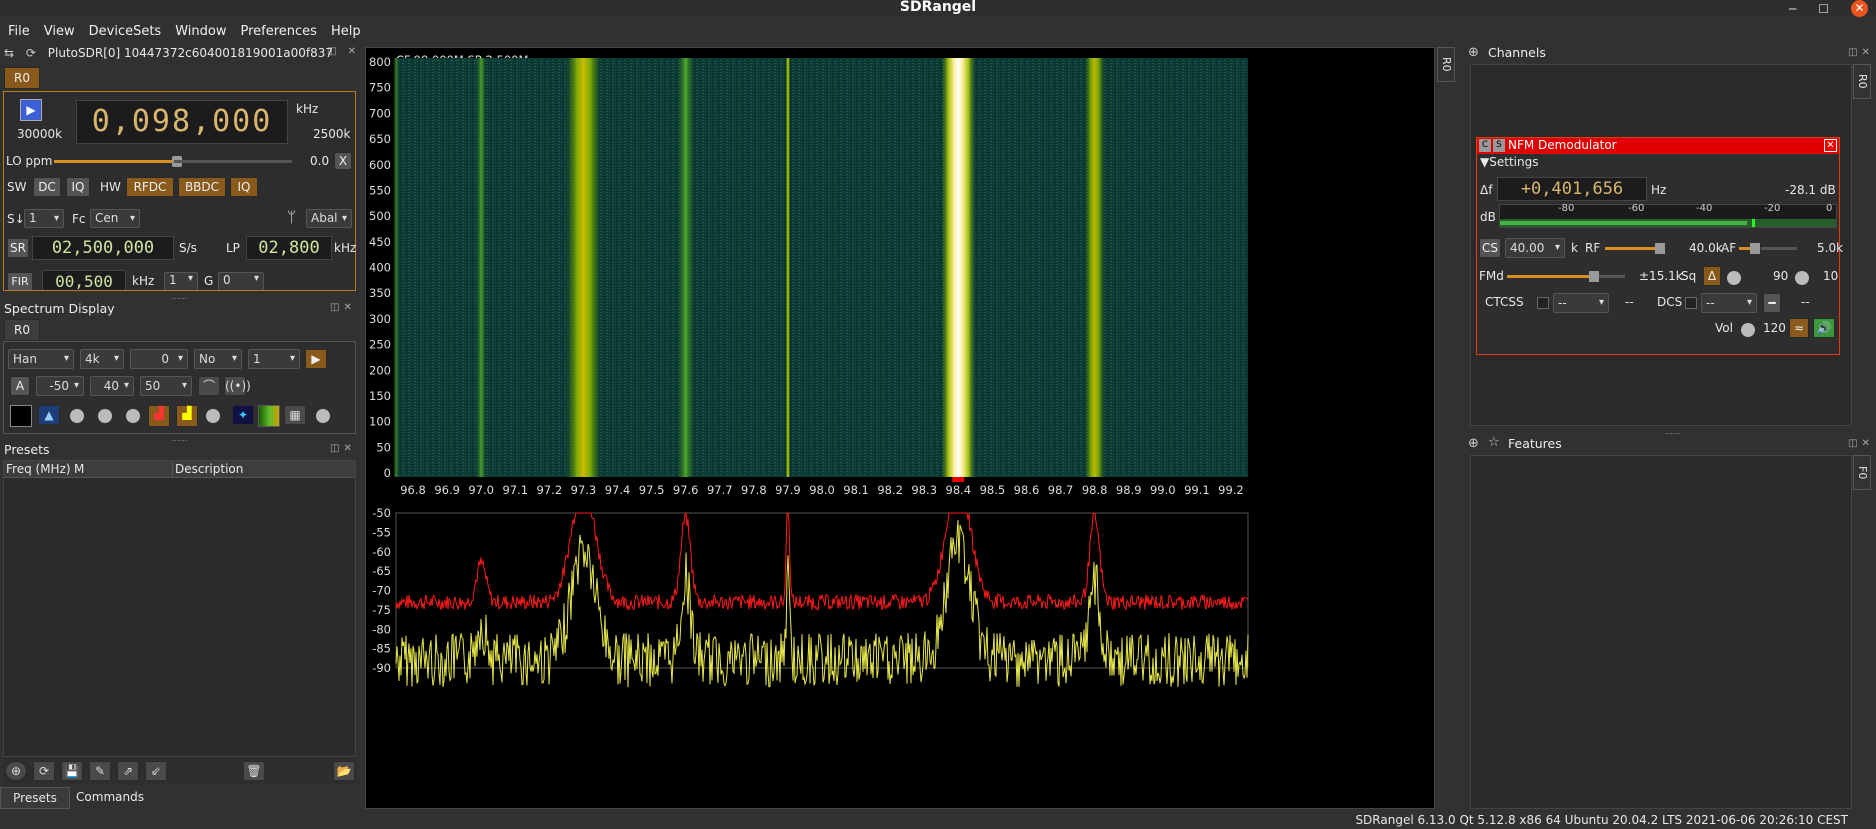 The width and height of the screenshot is (1876, 829). What do you see at coordinates (243, 415) in the screenshot?
I see `3d-map-icon: ✦` at bounding box center [243, 415].